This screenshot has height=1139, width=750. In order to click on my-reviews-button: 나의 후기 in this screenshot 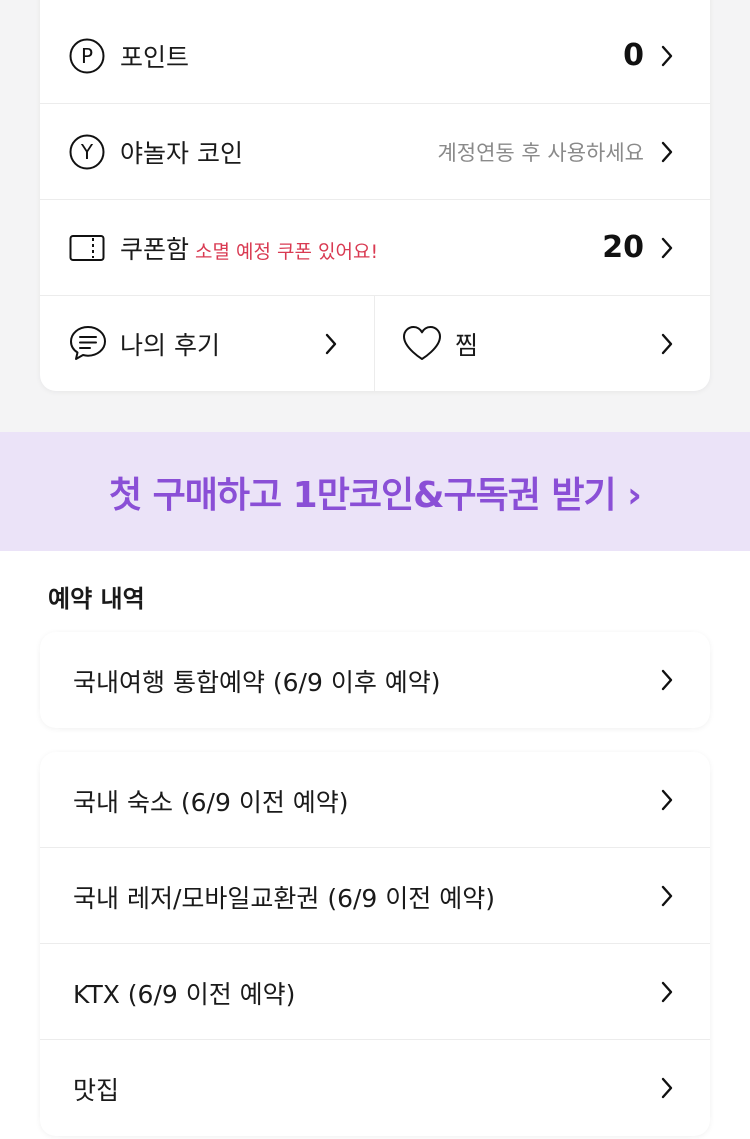, I will do `click(207, 343)`.